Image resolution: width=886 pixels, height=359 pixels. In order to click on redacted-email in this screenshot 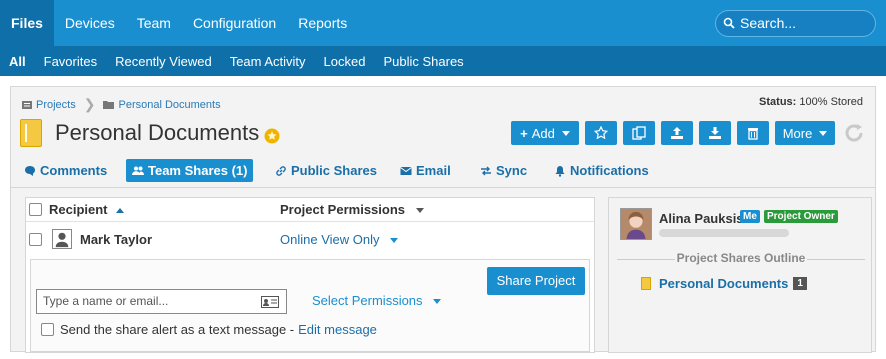, I will do `click(724, 233)`.